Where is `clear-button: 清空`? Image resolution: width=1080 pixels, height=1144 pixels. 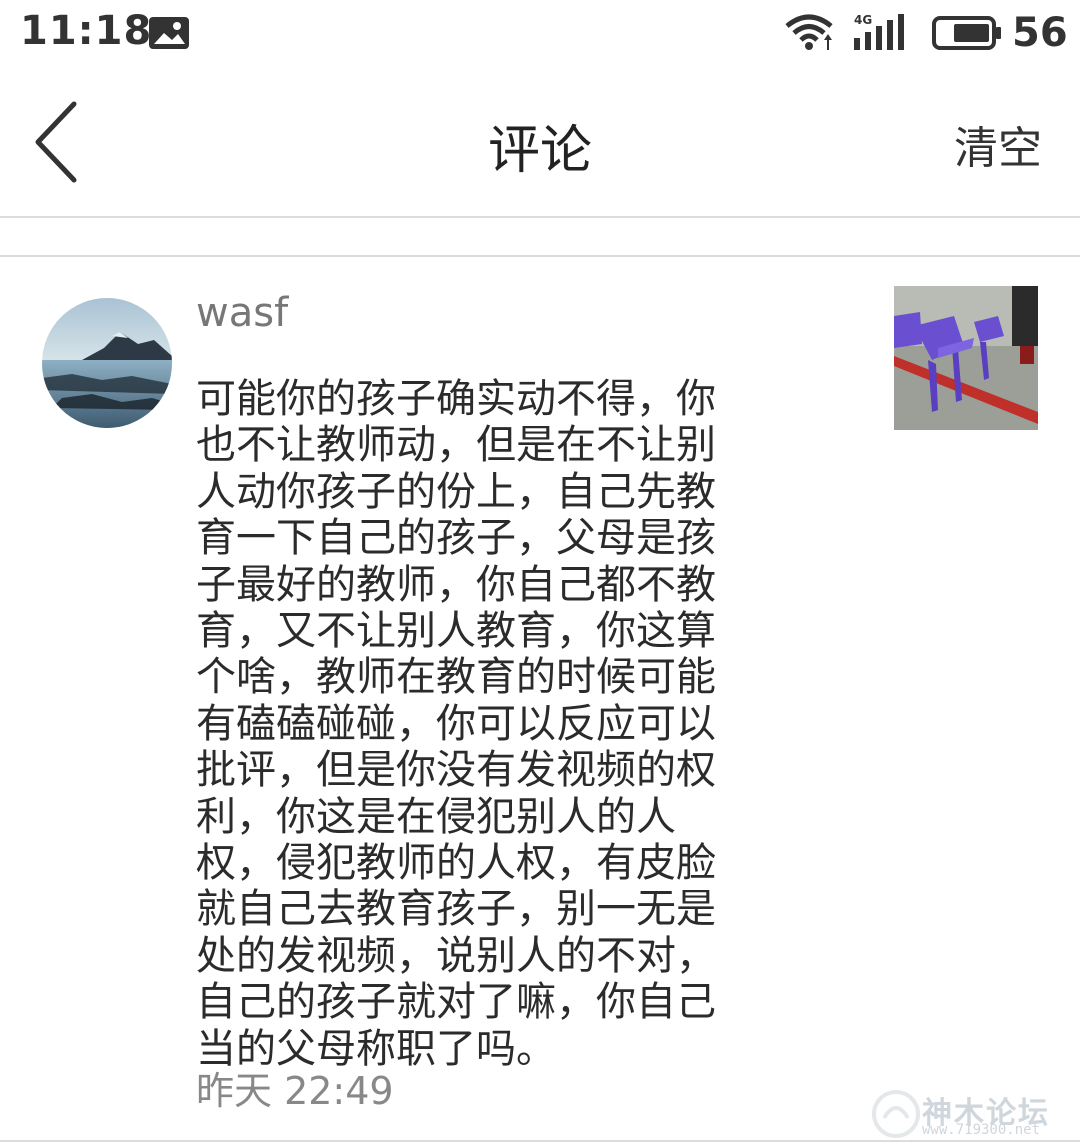
clear-button: 清空 is located at coordinates (998, 144).